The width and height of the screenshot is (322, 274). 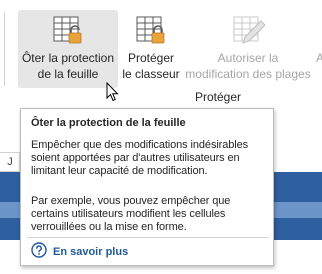 What do you see at coordinates (4, 49) in the screenshot?
I see `ribbon-separator` at bounding box center [4, 49].